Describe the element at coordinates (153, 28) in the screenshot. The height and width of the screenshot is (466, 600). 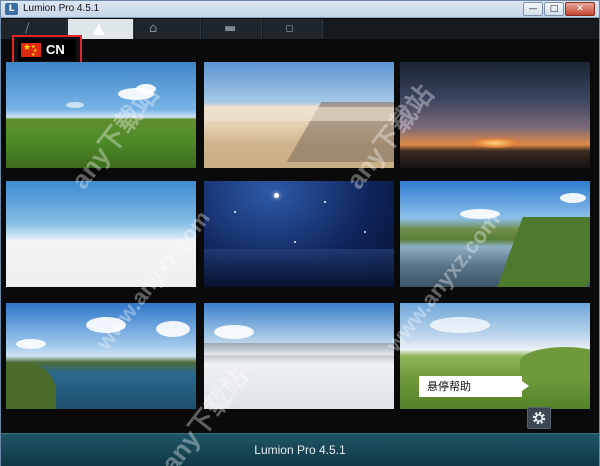
I see `home-icon: ⌂` at that location.